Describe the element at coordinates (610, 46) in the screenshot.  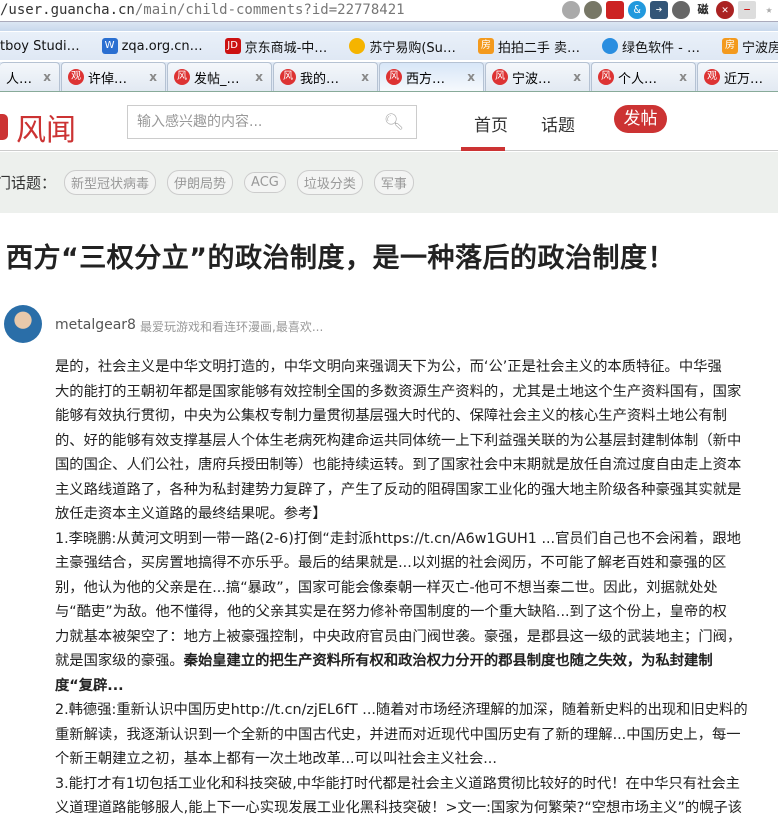
I see `green-software-icon` at that location.